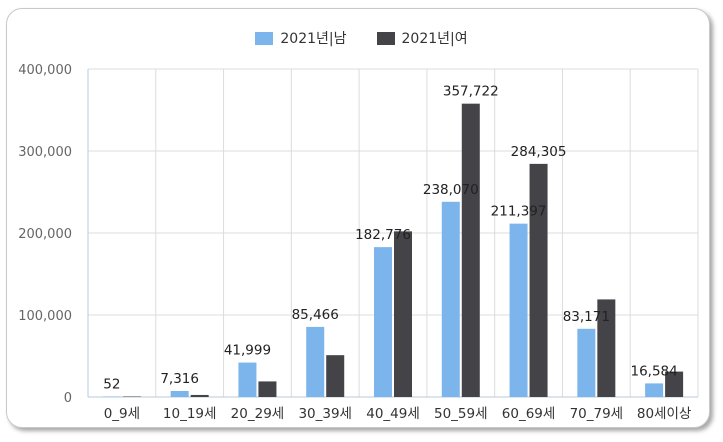  I want to click on data-label: 52, so click(111, 385).